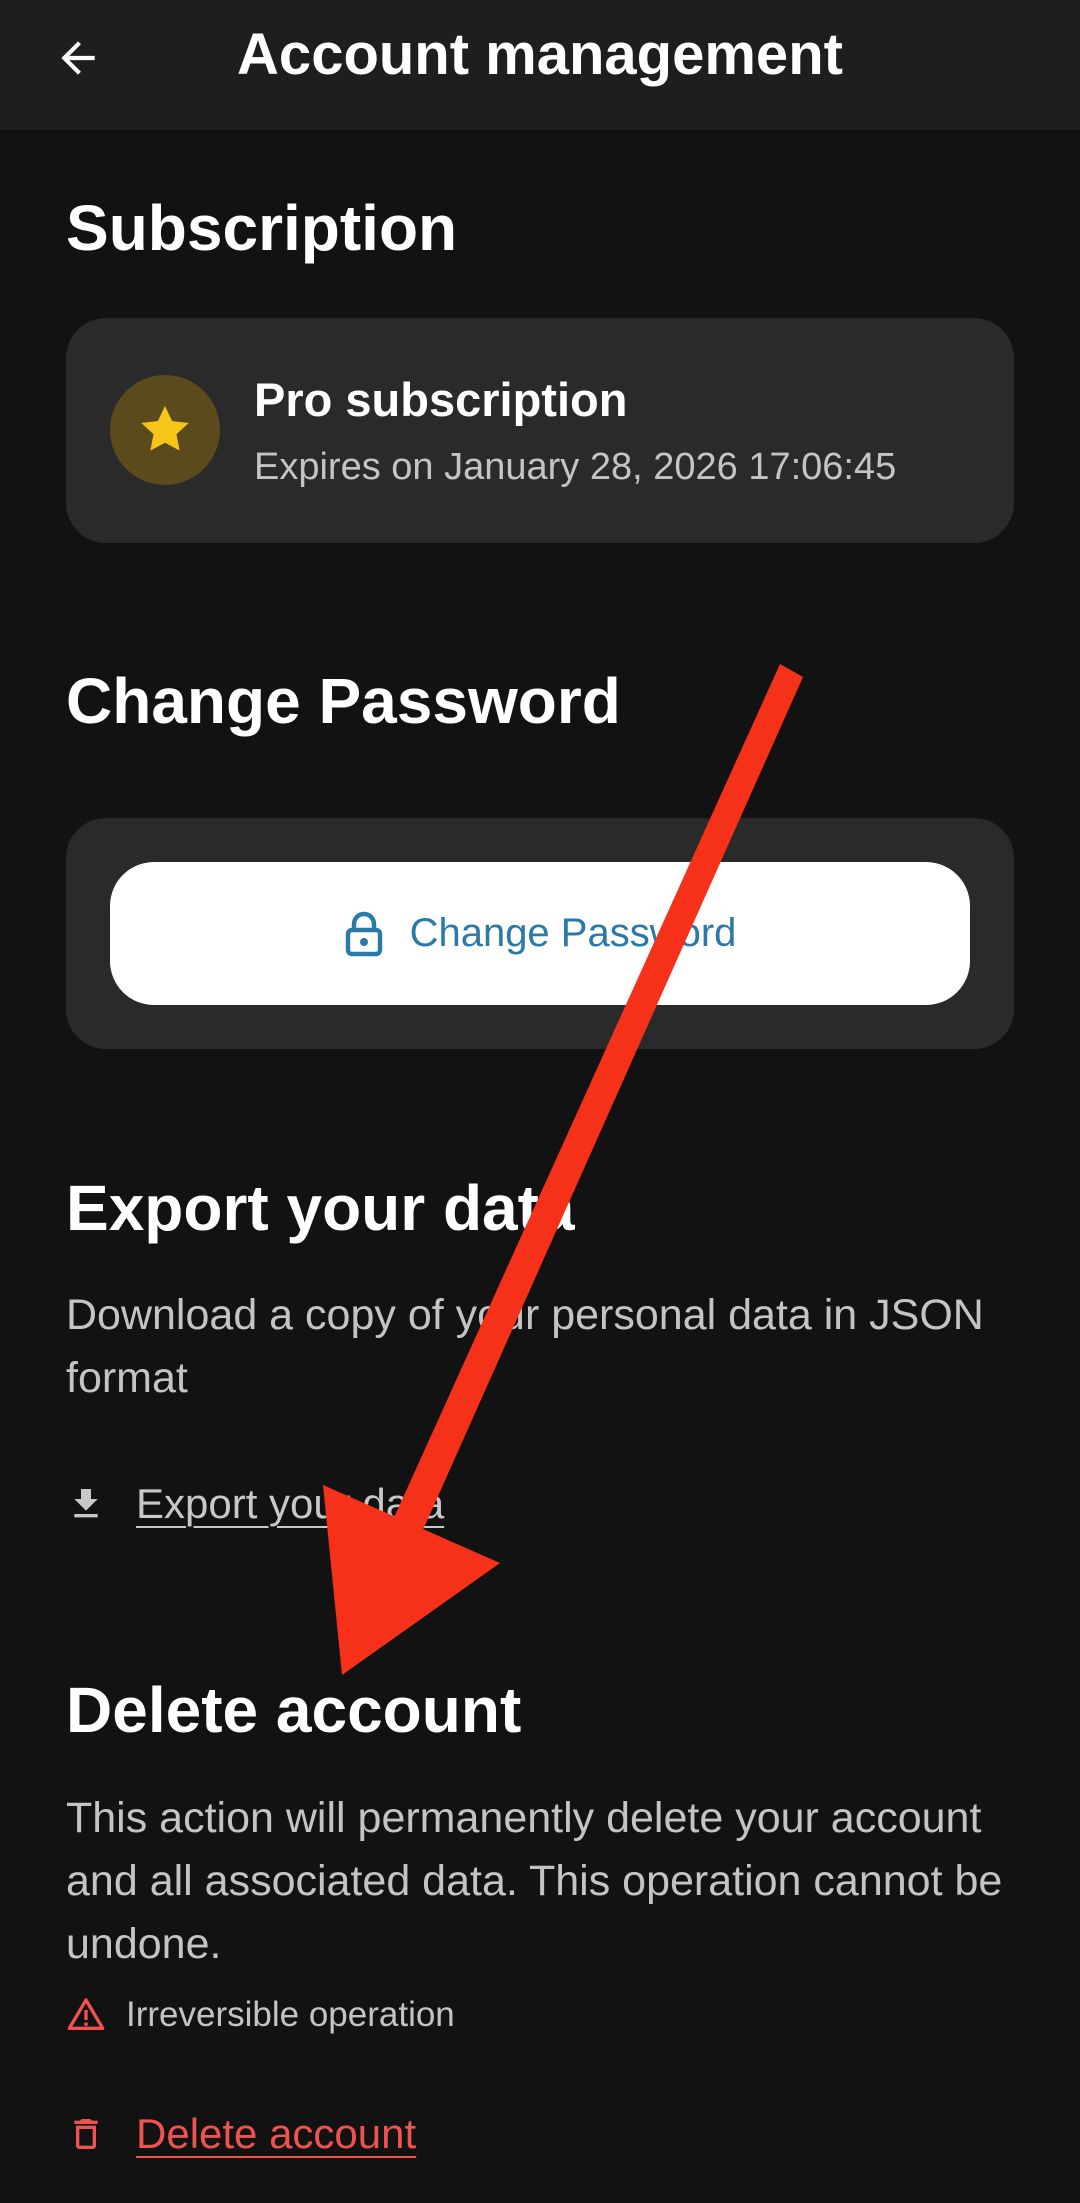 The height and width of the screenshot is (2203, 1080). Describe the element at coordinates (441, 399) in the screenshot. I see `subscription-plan-name: Pro subscription` at that location.